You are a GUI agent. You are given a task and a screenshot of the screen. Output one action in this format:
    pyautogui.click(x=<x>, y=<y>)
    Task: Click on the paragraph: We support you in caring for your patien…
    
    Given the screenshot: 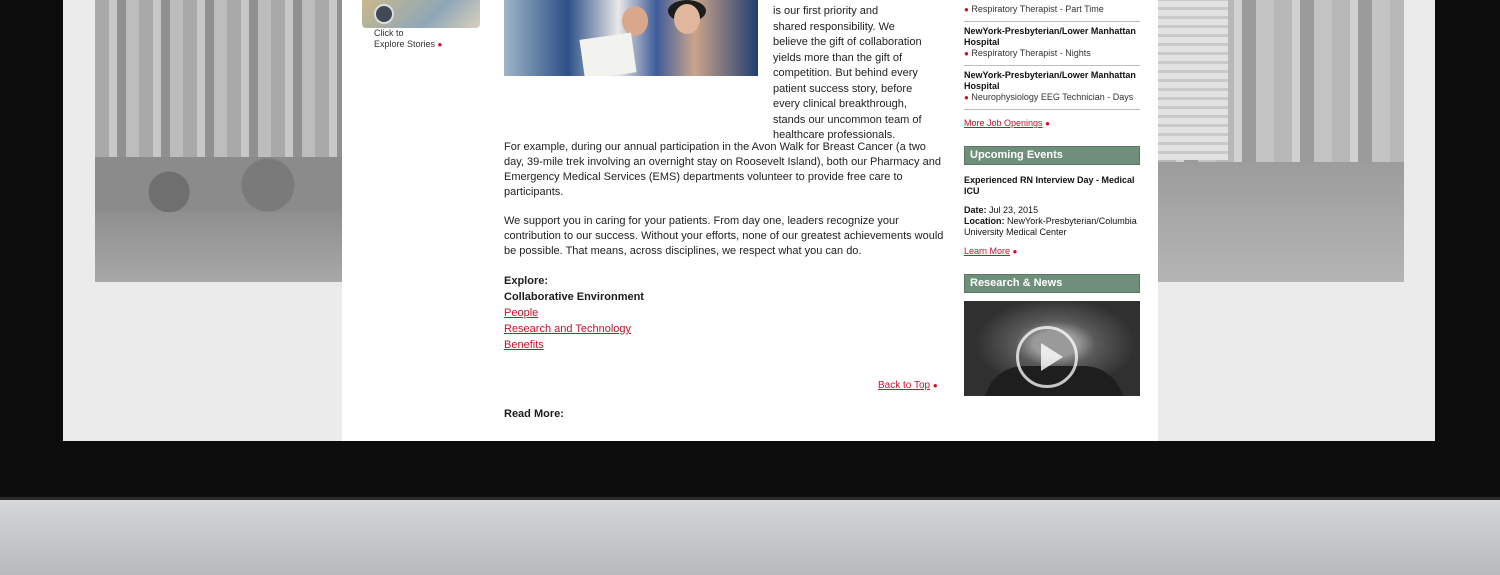 What is the action you would take?
    pyautogui.click(x=724, y=236)
    